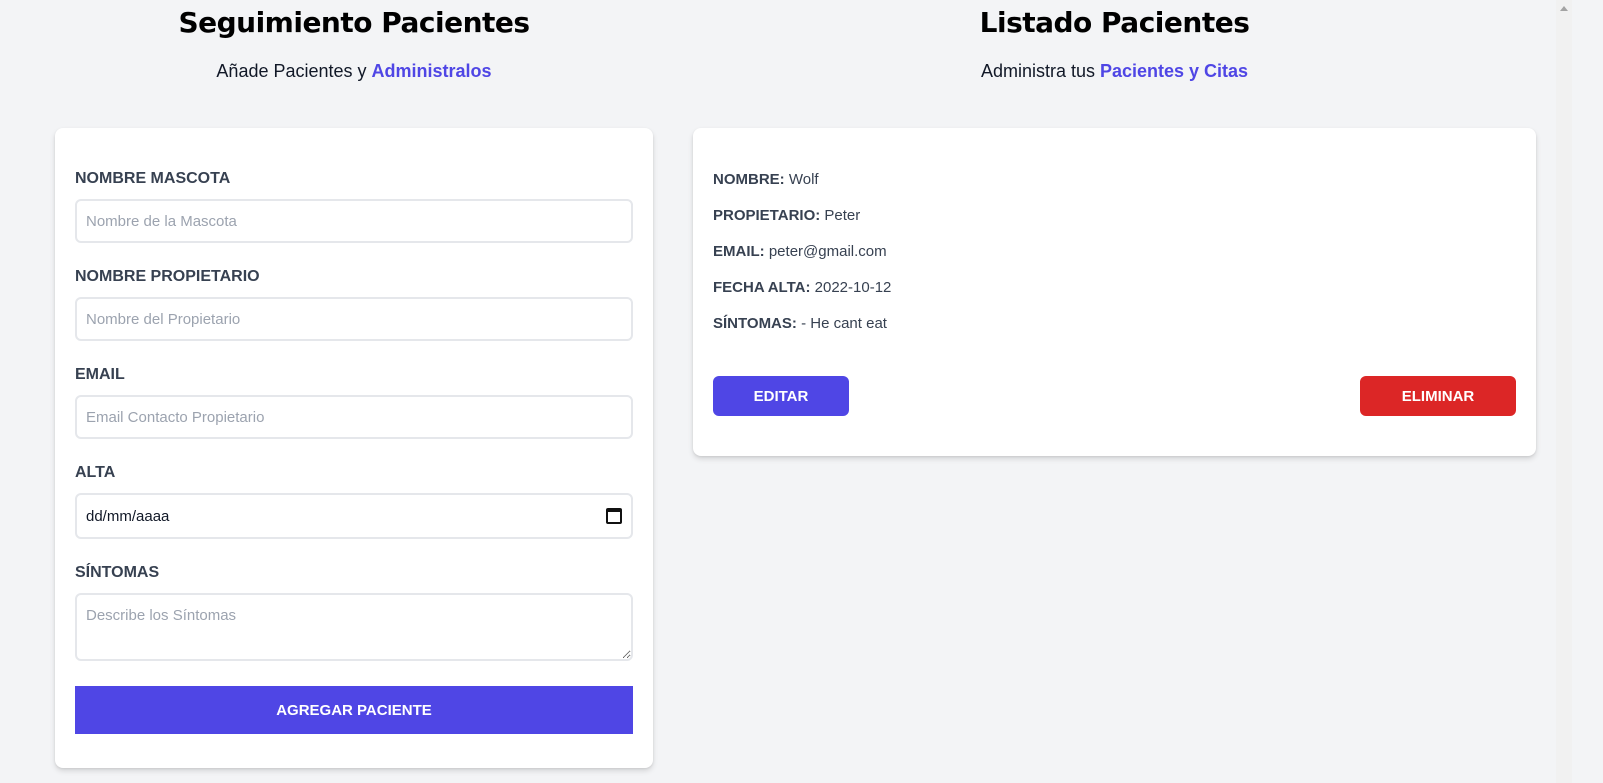 Image resolution: width=1603 pixels, height=783 pixels. What do you see at coordinates (1114, 22) in the screenshot?
I see `list-title: Listado Pacientes` at bounding box center [1114, 22].